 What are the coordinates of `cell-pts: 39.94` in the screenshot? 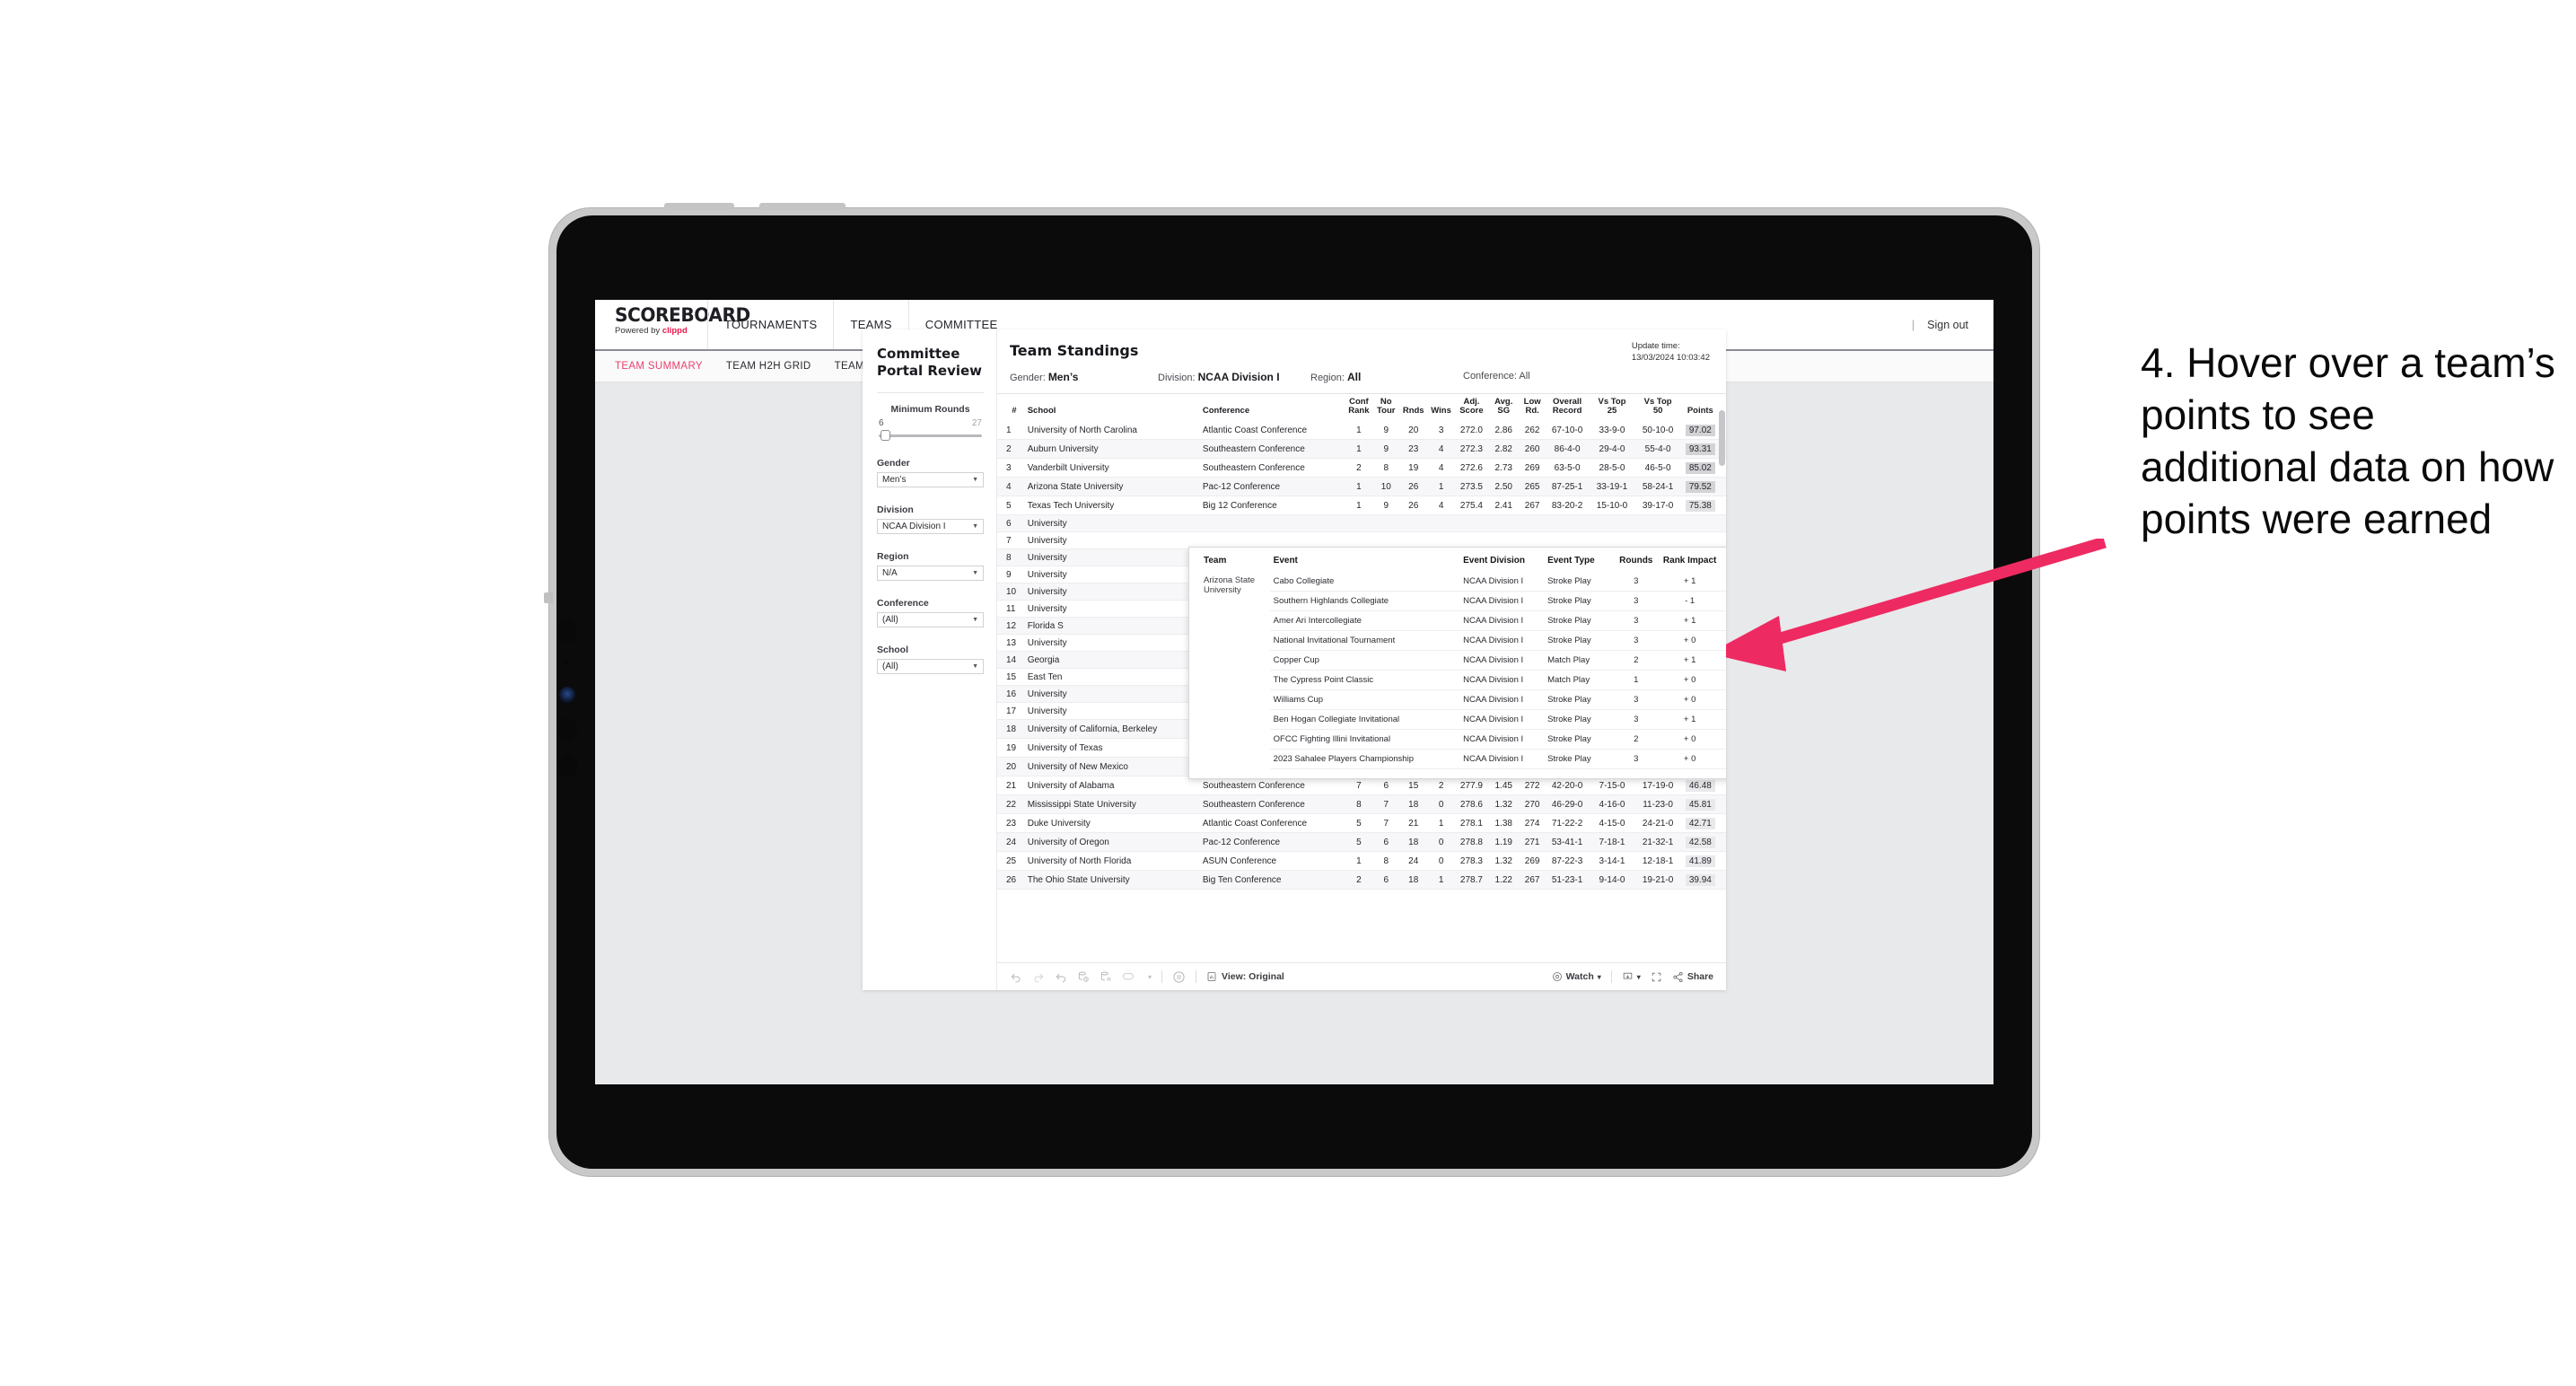 It's located at (1703, 880).